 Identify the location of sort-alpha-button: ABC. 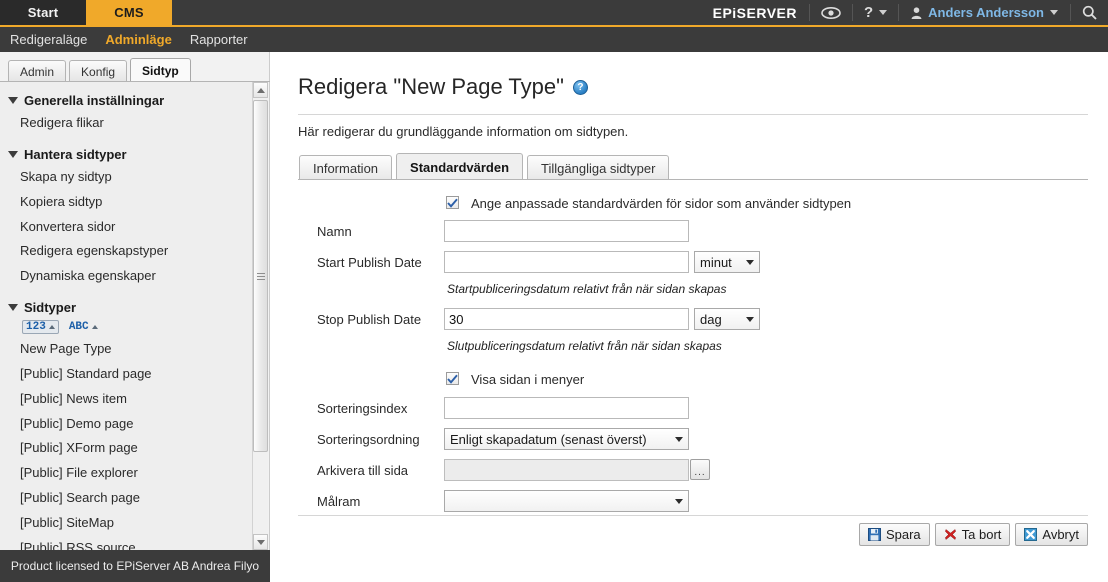
(83, 327).